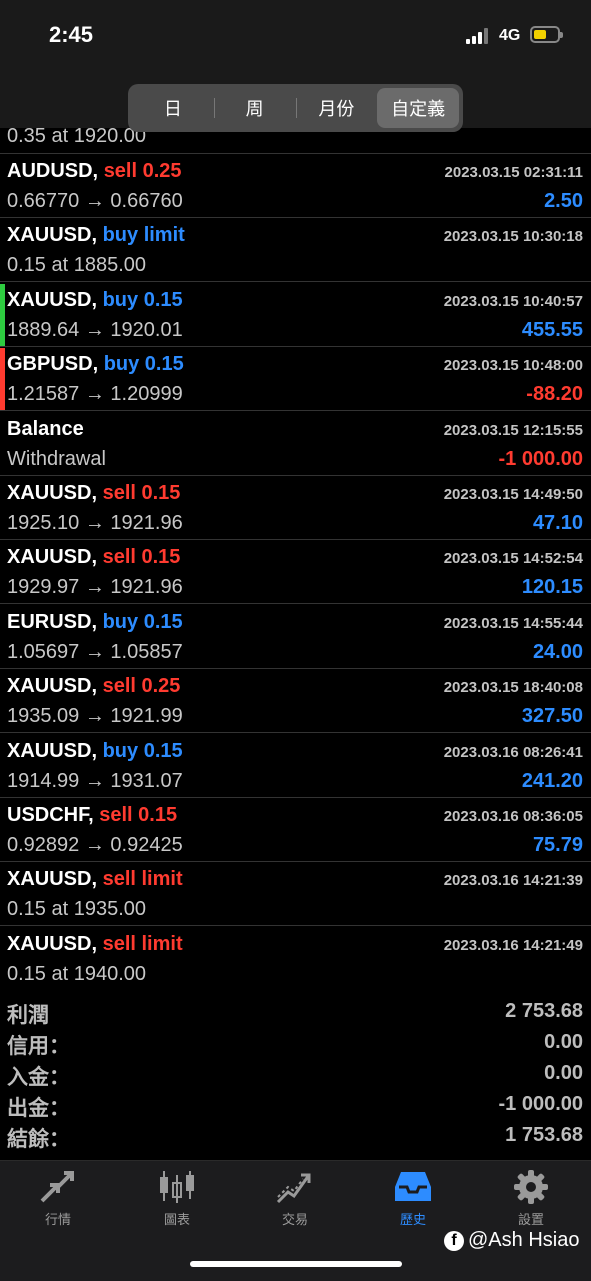 The image size is (591, 1281). Describe the element at coordinates (513, 623) in the screenshot. I see `deal-date: 2023.03.15 14:55:44` at that location.